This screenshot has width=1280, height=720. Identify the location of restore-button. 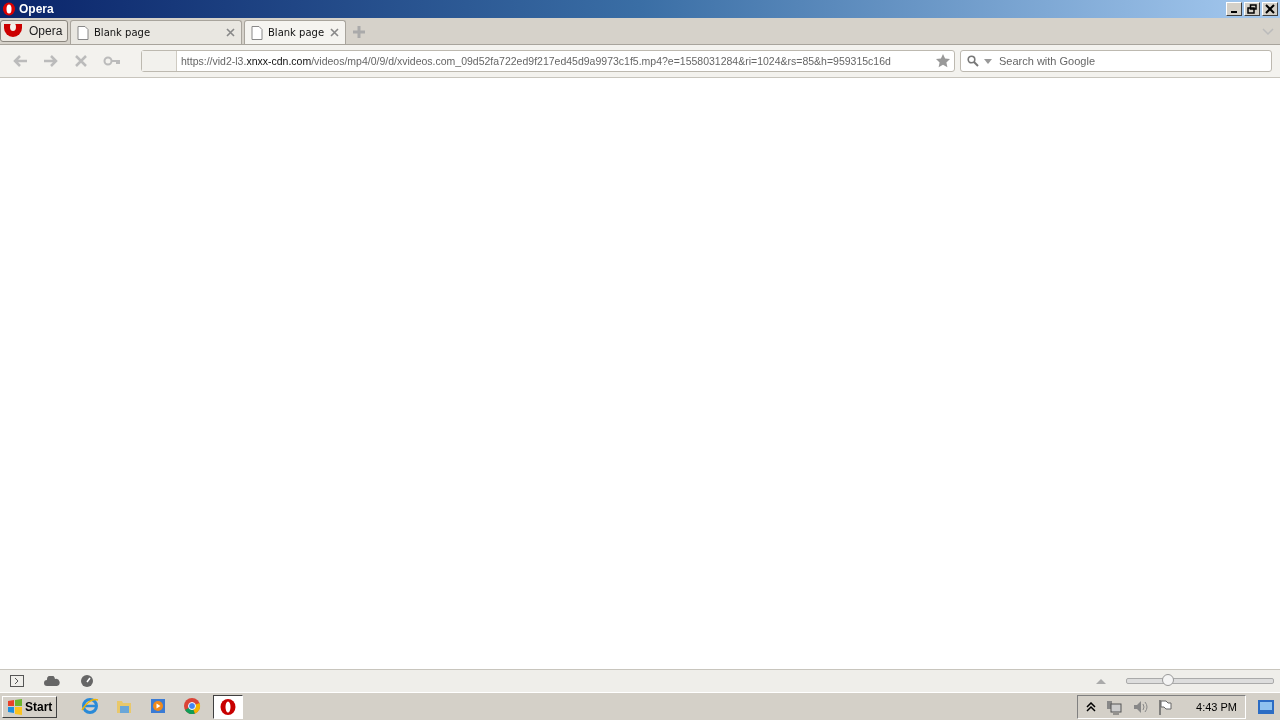
(1252, 9).